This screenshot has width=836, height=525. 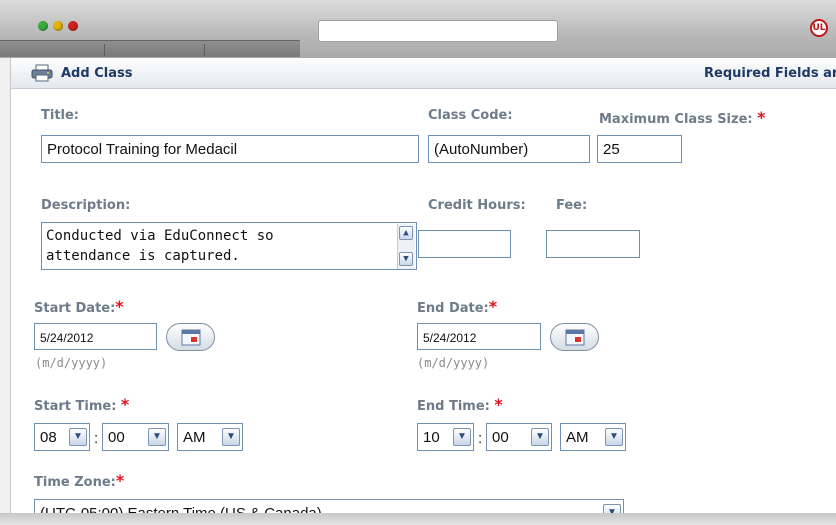 I want to click on end-date-label-text: End Date:, so click(x=453, y=308).